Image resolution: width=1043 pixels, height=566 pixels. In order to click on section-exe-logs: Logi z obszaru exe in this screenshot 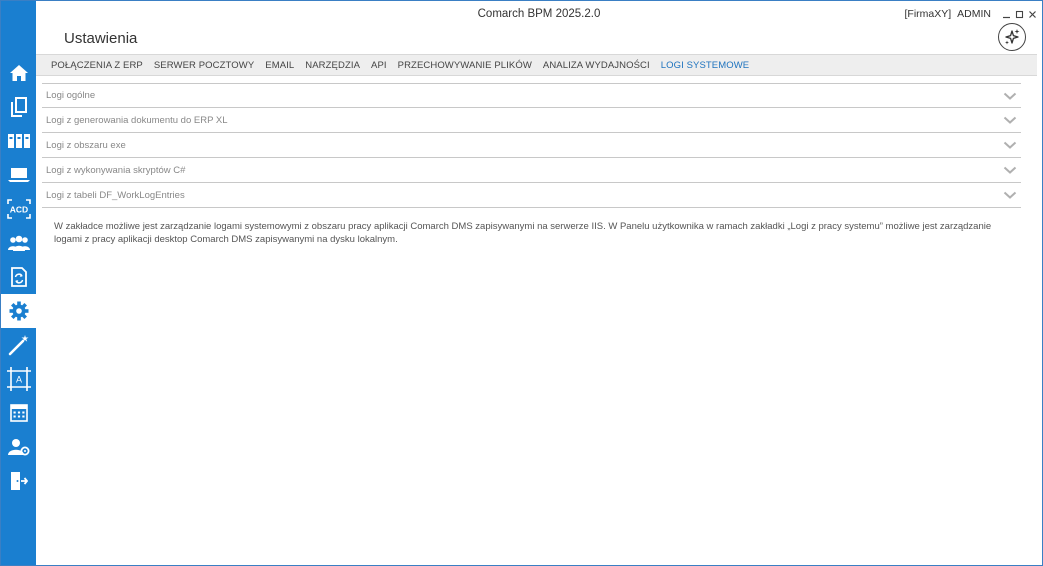, I will do `click(531, 145)`.